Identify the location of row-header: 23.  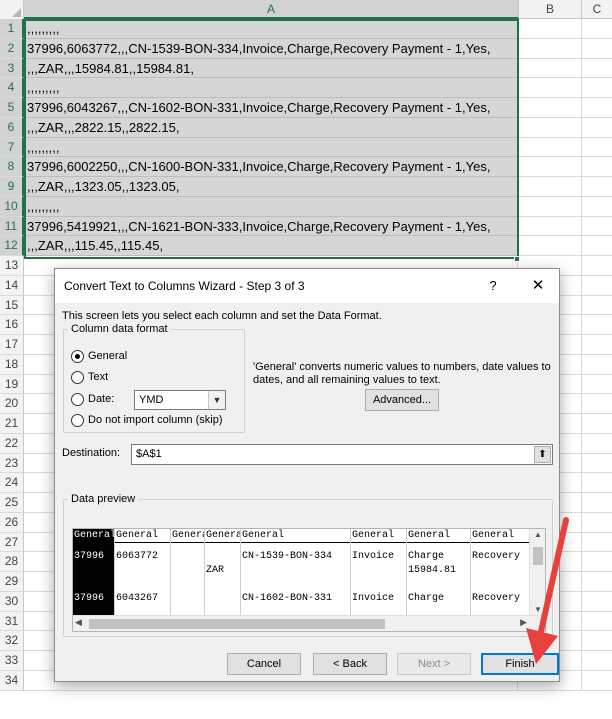
(12, 463).